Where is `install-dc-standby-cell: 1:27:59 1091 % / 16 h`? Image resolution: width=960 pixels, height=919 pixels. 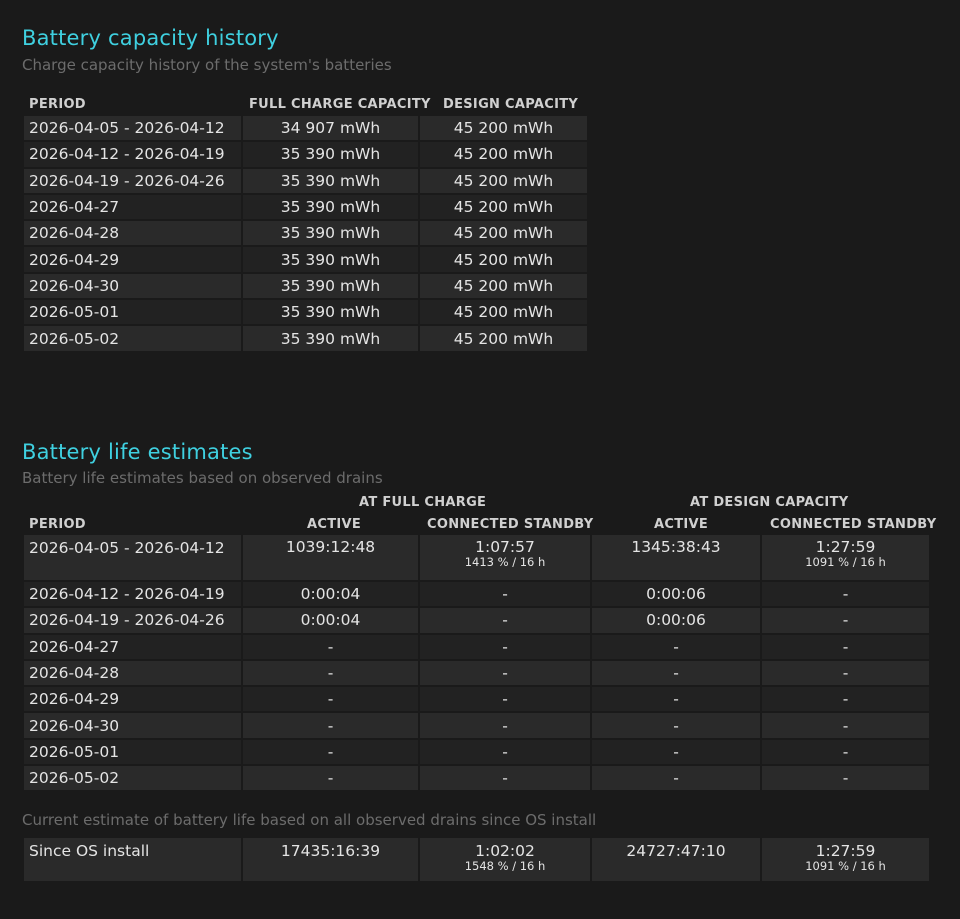 install-dc-standby-cell: 1:27:59 1091 % / 16 h is located at coordinates (845, 859).